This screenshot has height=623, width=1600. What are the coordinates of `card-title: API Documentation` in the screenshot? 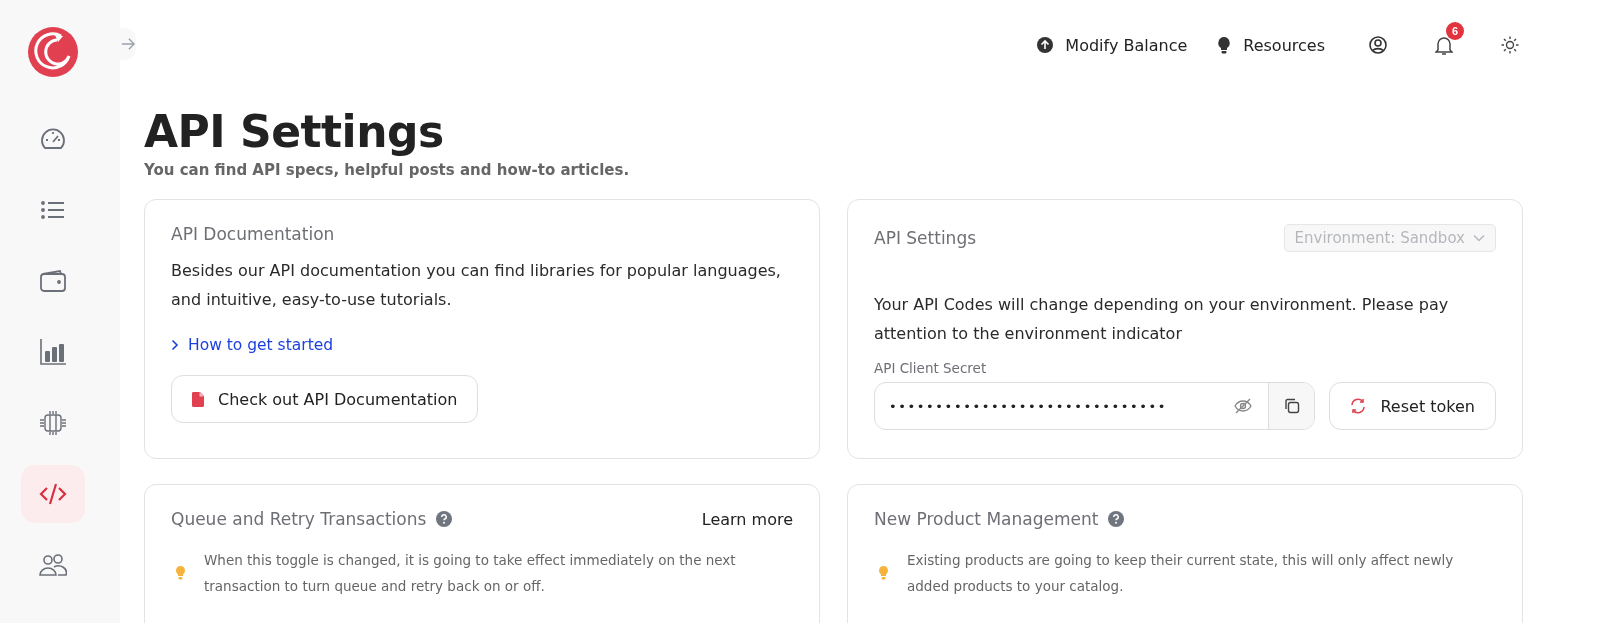 It's located at (253, 234).